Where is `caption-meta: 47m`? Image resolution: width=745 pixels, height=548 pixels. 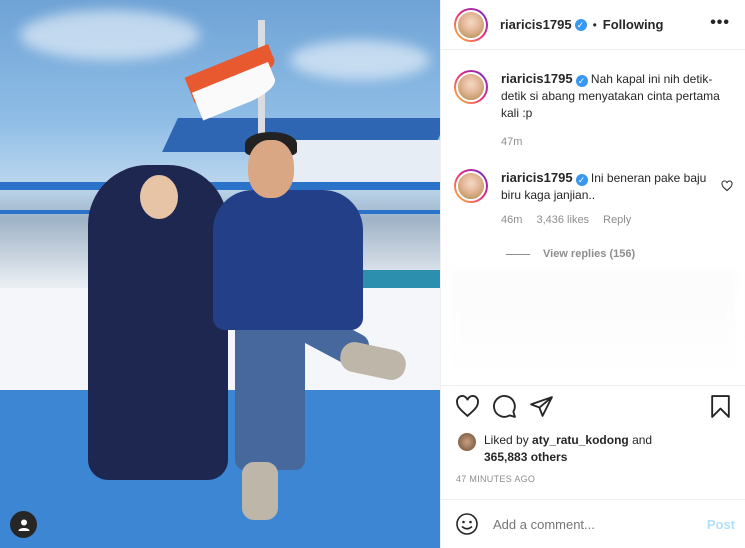
caption-meta: 47m is located at coordinates (613, 142).